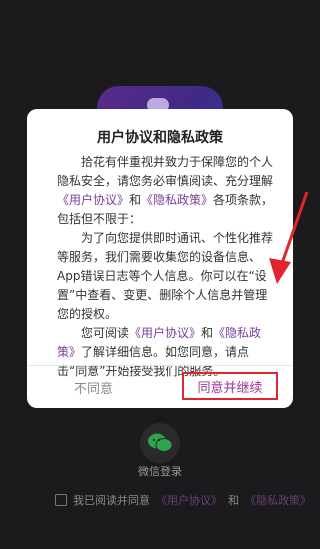 The width and height of the screenshot is (320, 549). Describe the element at coordinates (105, 333) in the screenshot. I see `paragraph-3-text: 您可阅读` at that location.